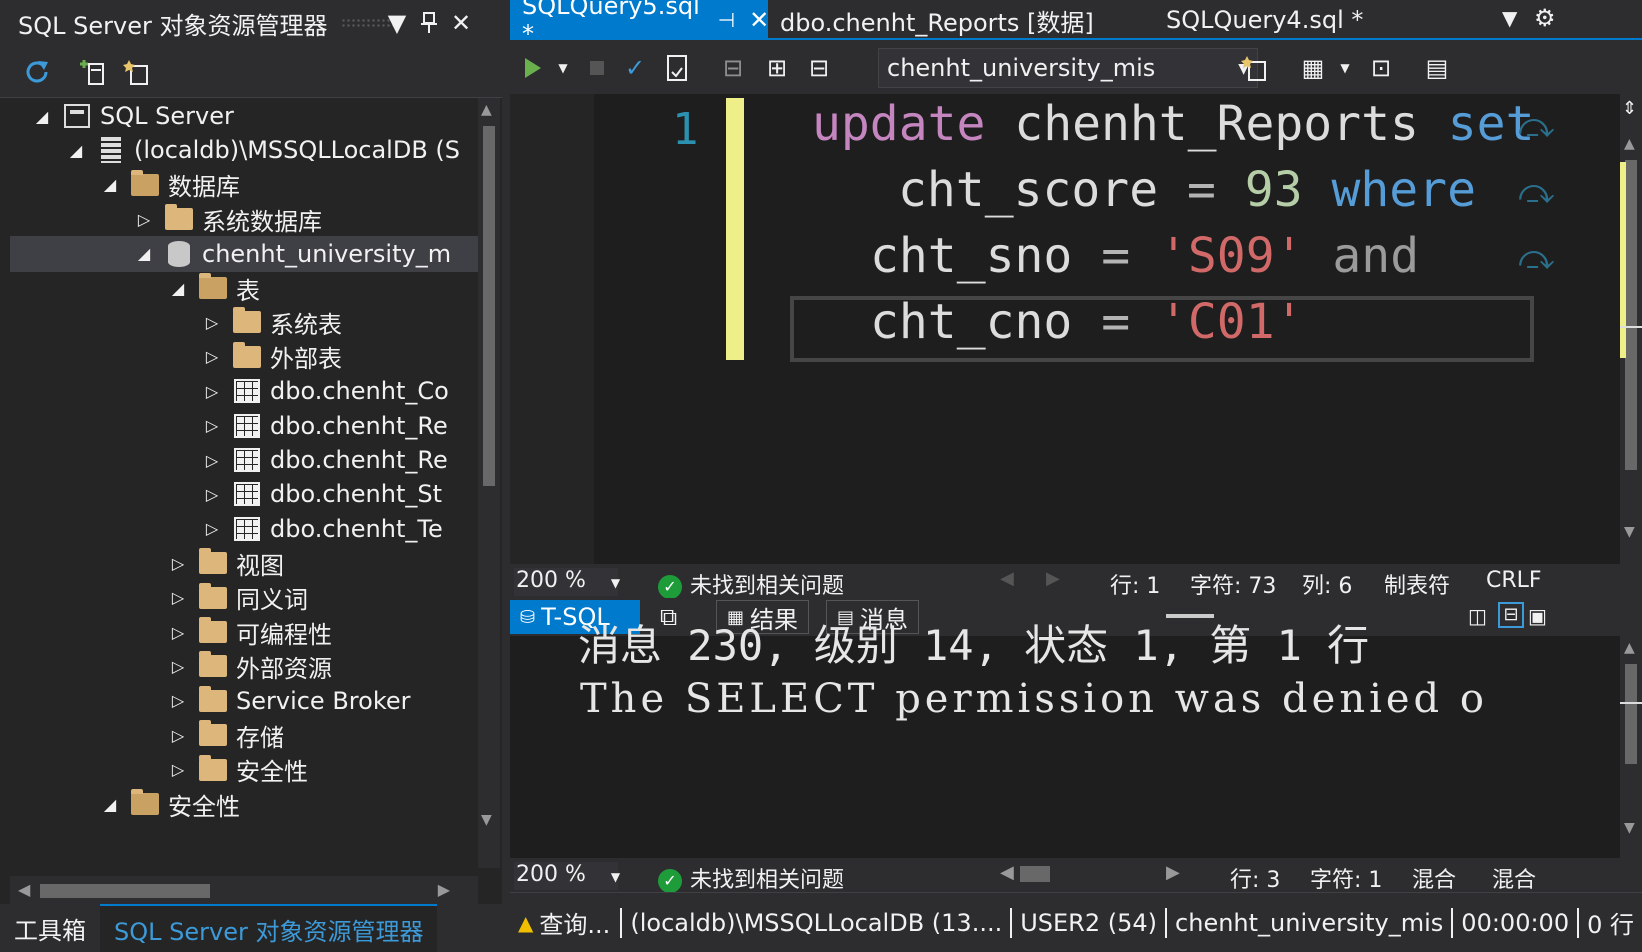 The image size is (1642, 952). I want to click on split-horizontal-icon: ⊟, so click(1511, 615).